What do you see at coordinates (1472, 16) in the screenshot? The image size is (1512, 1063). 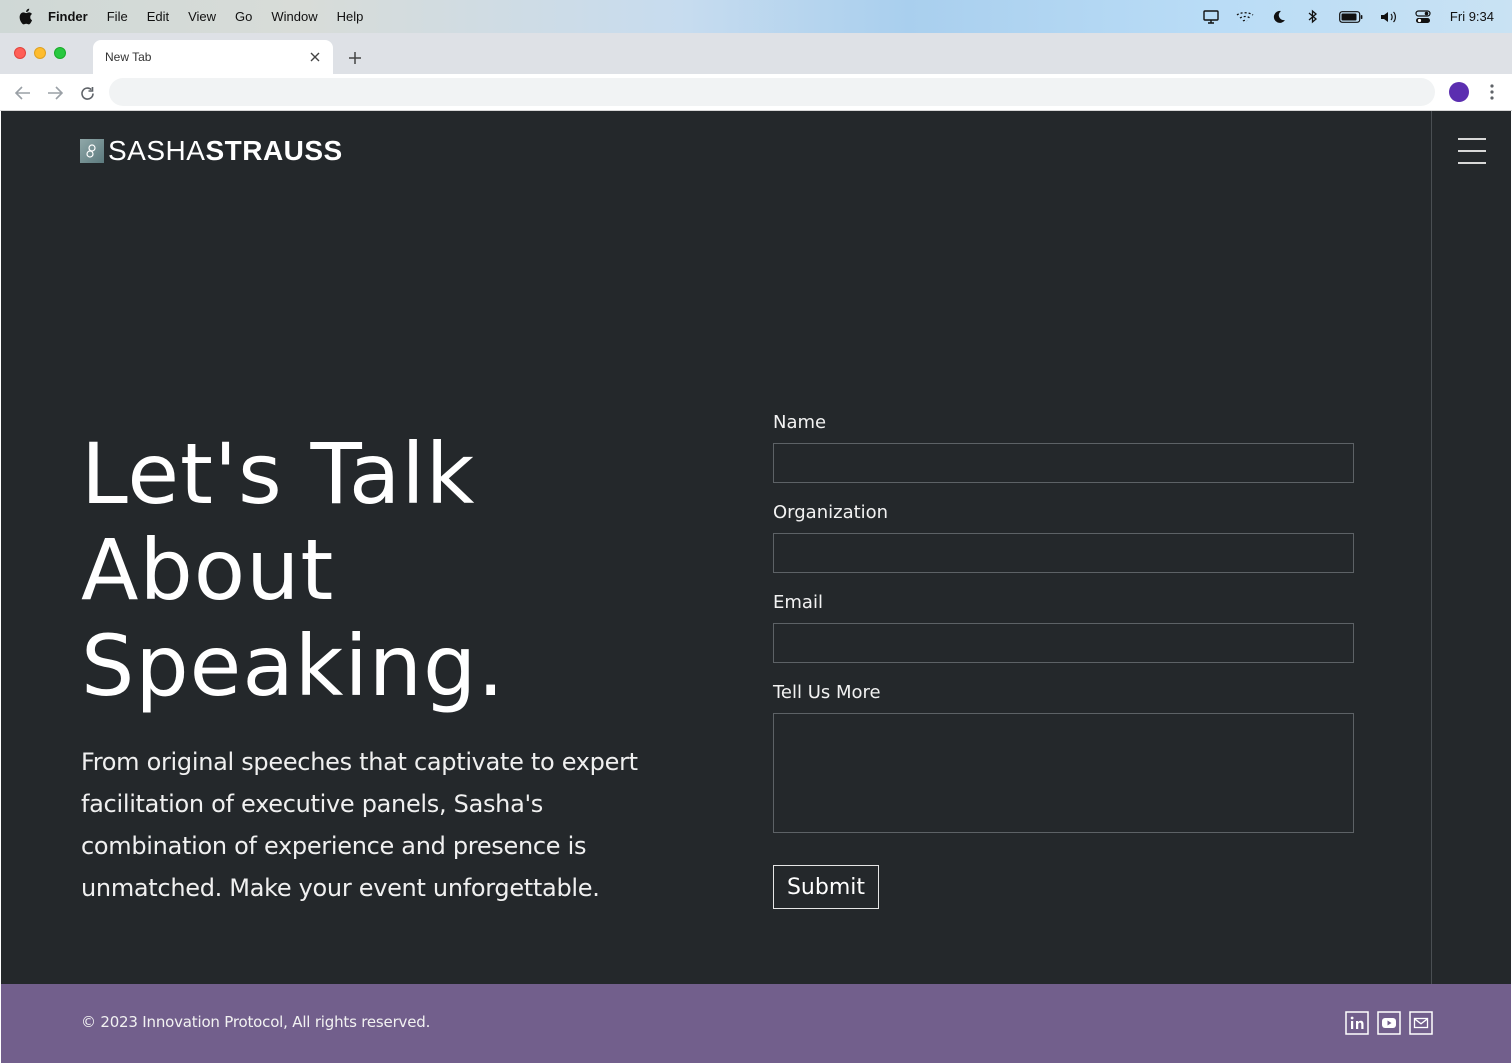 I see `menubar-clock: Fri 9:34` at bounding box center [1472, 16].